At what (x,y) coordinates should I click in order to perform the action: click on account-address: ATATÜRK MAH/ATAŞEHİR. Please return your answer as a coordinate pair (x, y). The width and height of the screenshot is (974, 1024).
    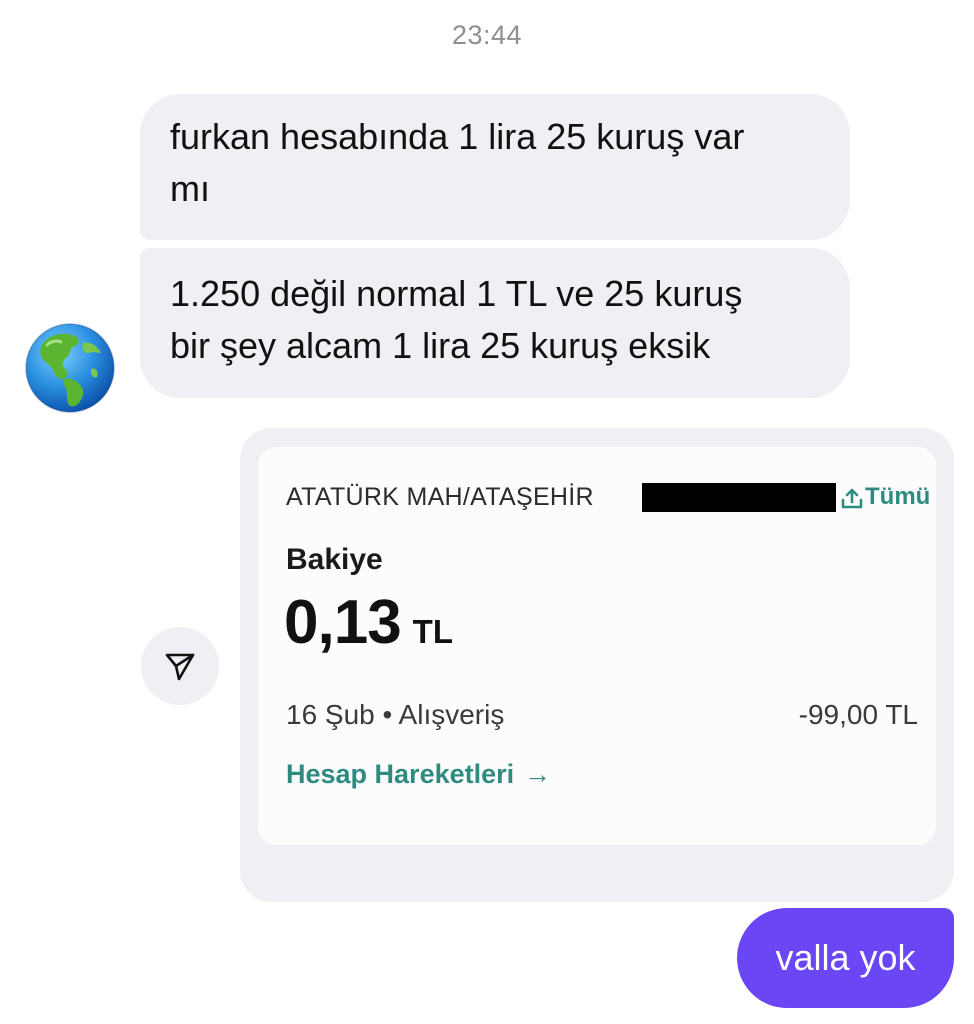
    Looking at the image, I should click on (440, 497).